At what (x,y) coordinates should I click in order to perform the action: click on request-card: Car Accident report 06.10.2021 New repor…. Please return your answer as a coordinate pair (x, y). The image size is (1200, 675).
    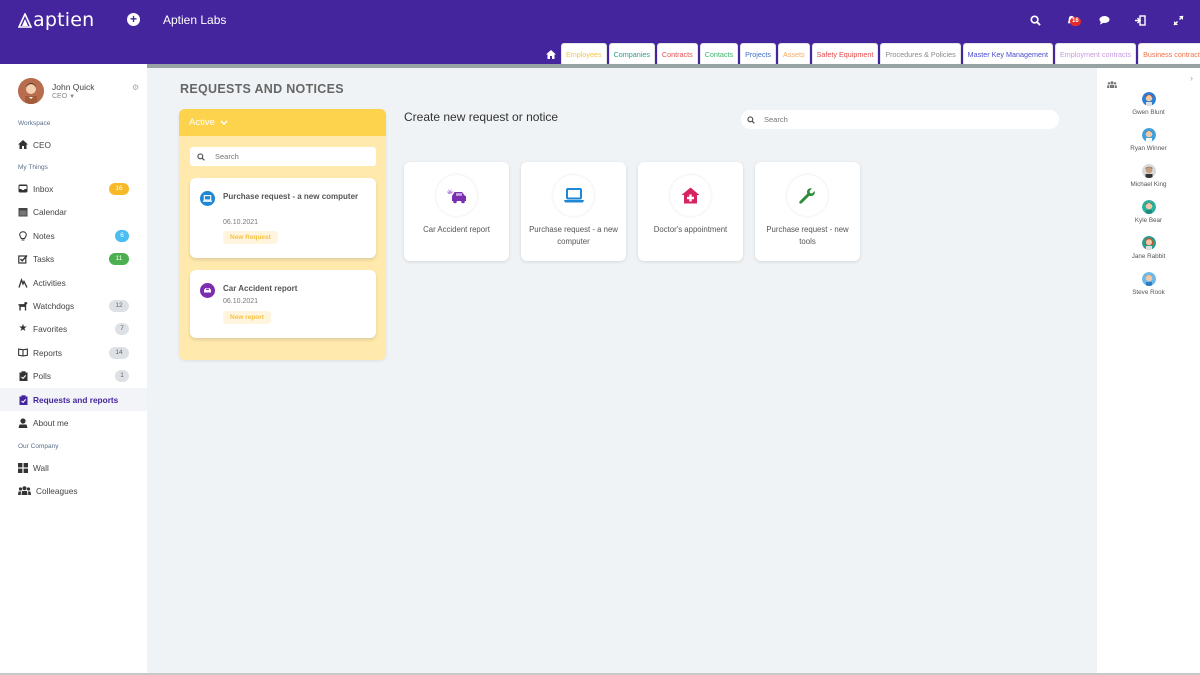
    Looking at the image, I should click on (283, 304).